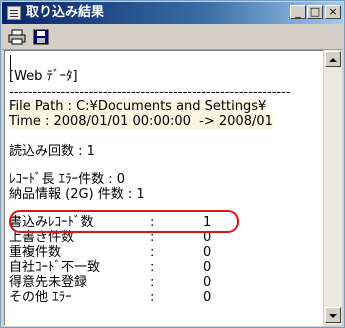 The width and height of the screenshot is (345, 328). I want to click on chevron-down-icon, so click(333, 316).